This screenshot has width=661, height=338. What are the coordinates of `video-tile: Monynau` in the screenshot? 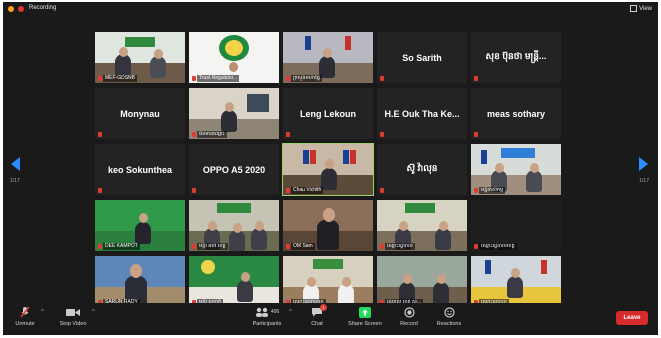 It's located at (140, 113).